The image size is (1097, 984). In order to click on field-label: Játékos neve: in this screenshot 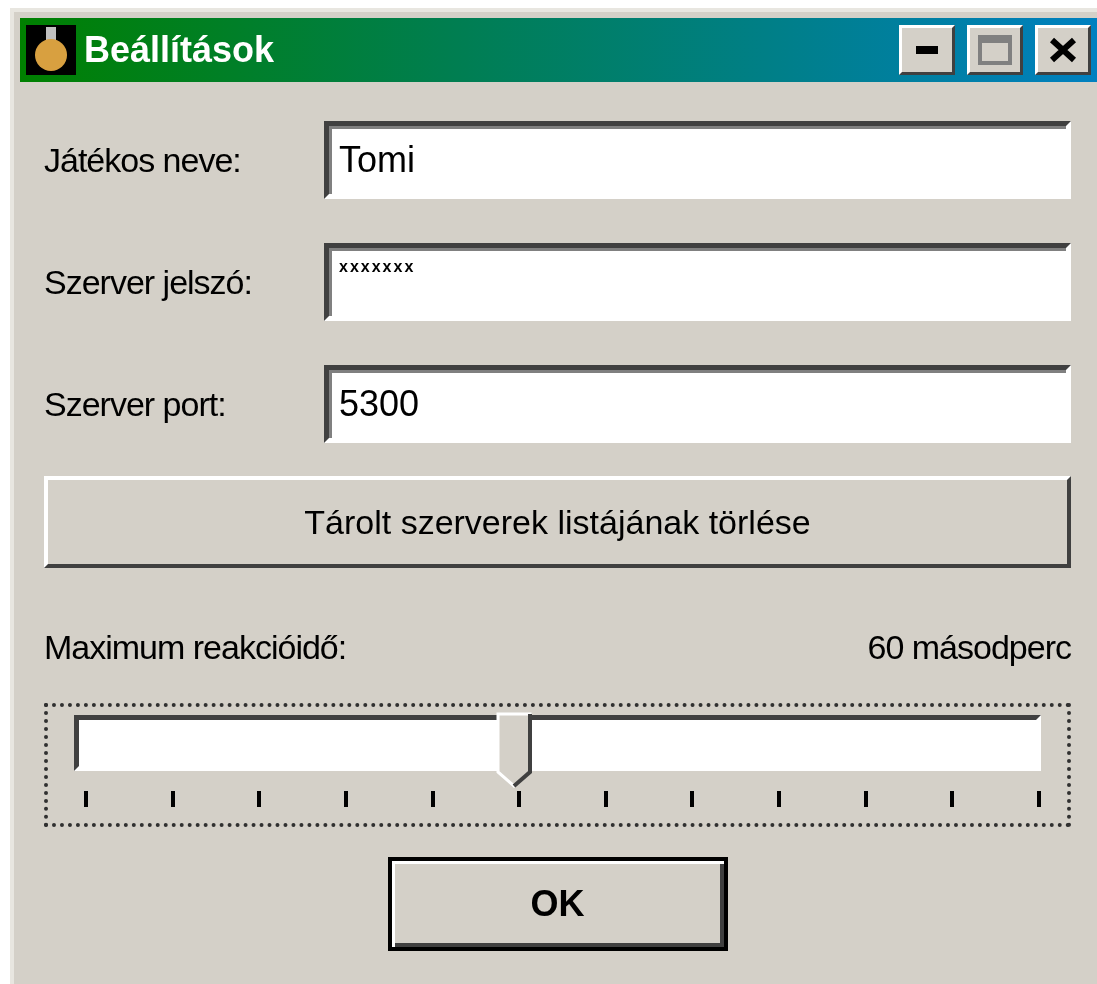, I will do `click(143, 160)`.